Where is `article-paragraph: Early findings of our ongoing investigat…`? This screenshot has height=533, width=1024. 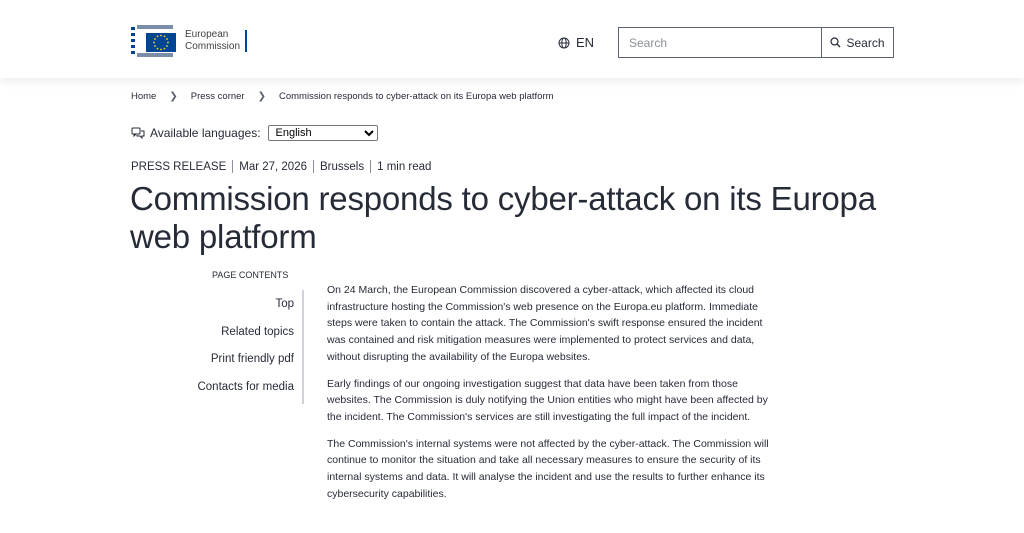 article-paragraph: Early findings of our ongoing investigat… is located at coordinates (547, 400).